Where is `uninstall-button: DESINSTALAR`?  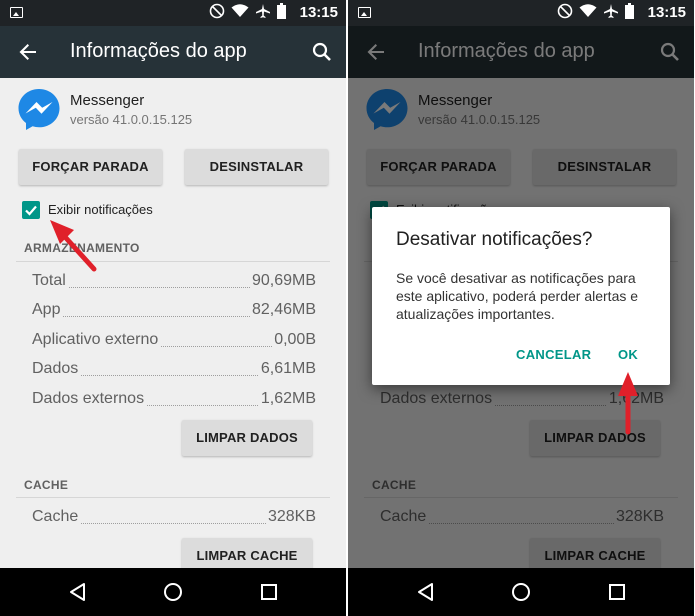 uninstall-button: DESINSTALAR is located at coordinates (256, 167).